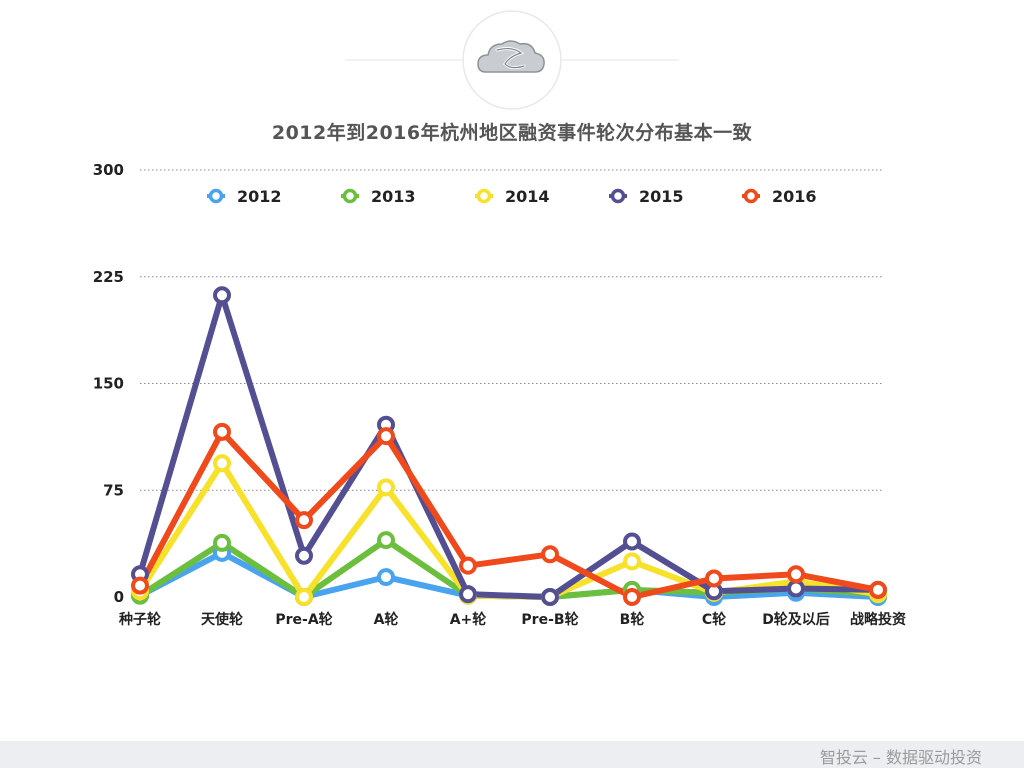 This screenshot has height=768, width=1024. Describe the element at coordinates (108, 170) in the screenshot. I see `y-tick-label: 300` at that location.